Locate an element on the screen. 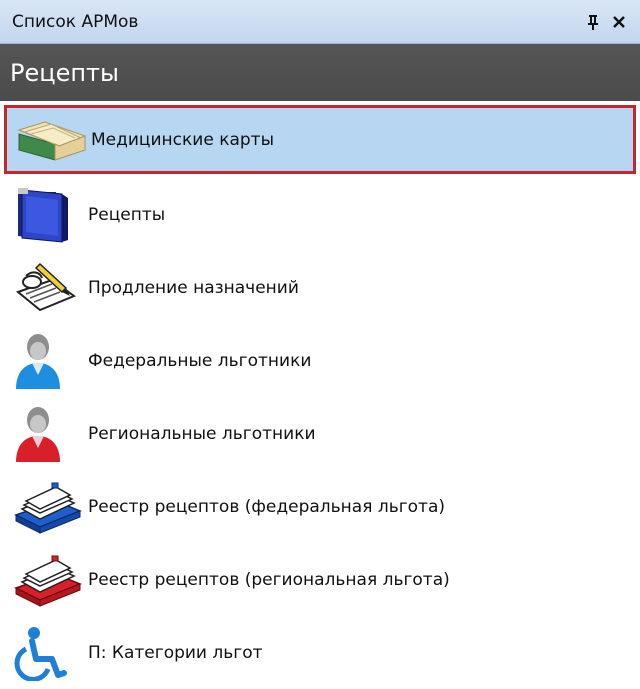 This screenshot has height=689, width=640. arm-item-federal-registry: Реестр рецептов (федеральная льгота) is located at coordinates (320, 506).